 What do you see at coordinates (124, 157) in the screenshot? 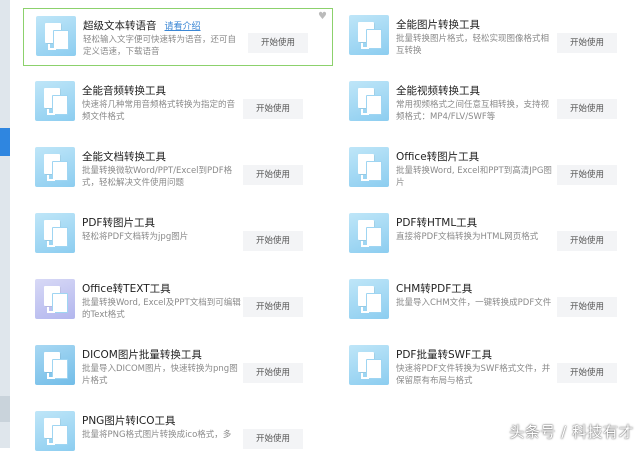
I see `tool-title: 全能文档转换工具` at bounding box center [124, 157].